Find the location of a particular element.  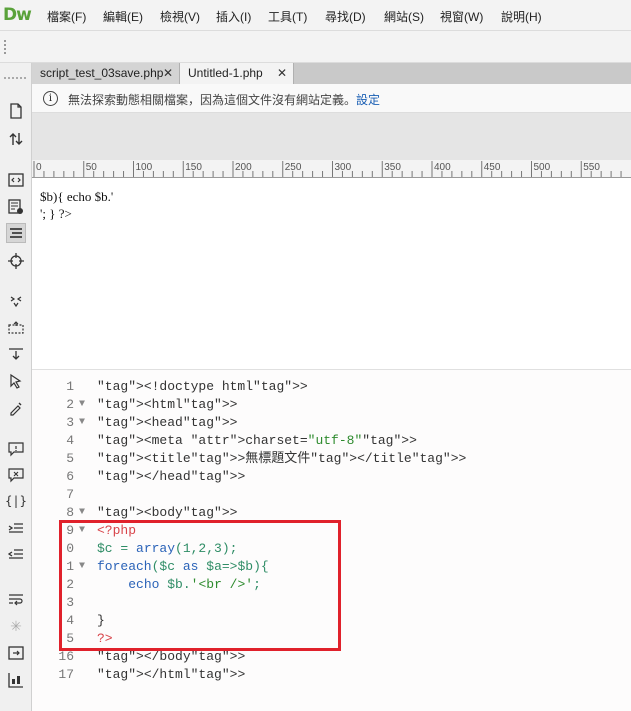

indent-icon is located at coordinates (16, 528).